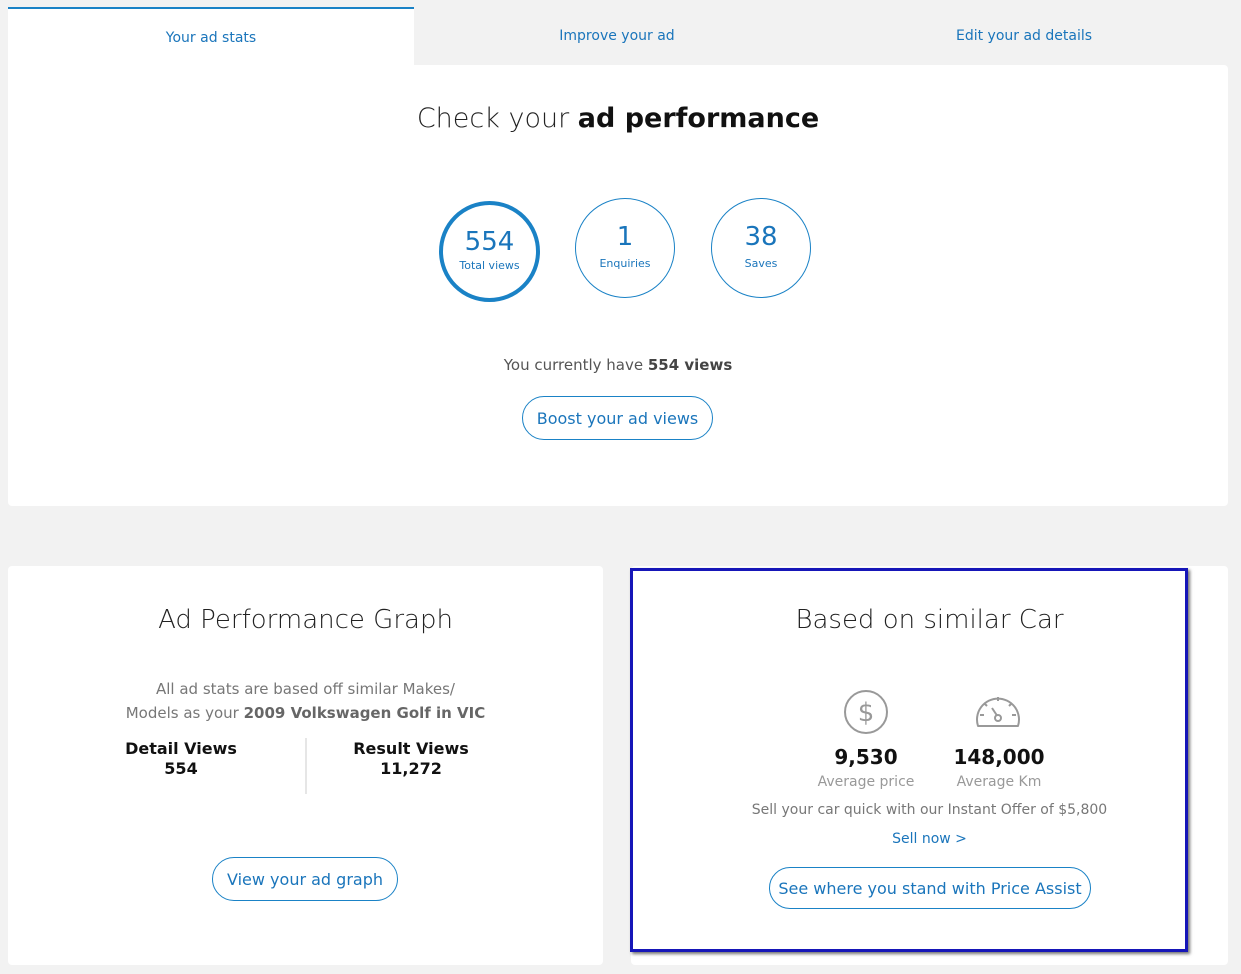  Describe the element at coordinates (625, 263) in the screenshot. I see `enquiries-label: Enquiries` at that location.